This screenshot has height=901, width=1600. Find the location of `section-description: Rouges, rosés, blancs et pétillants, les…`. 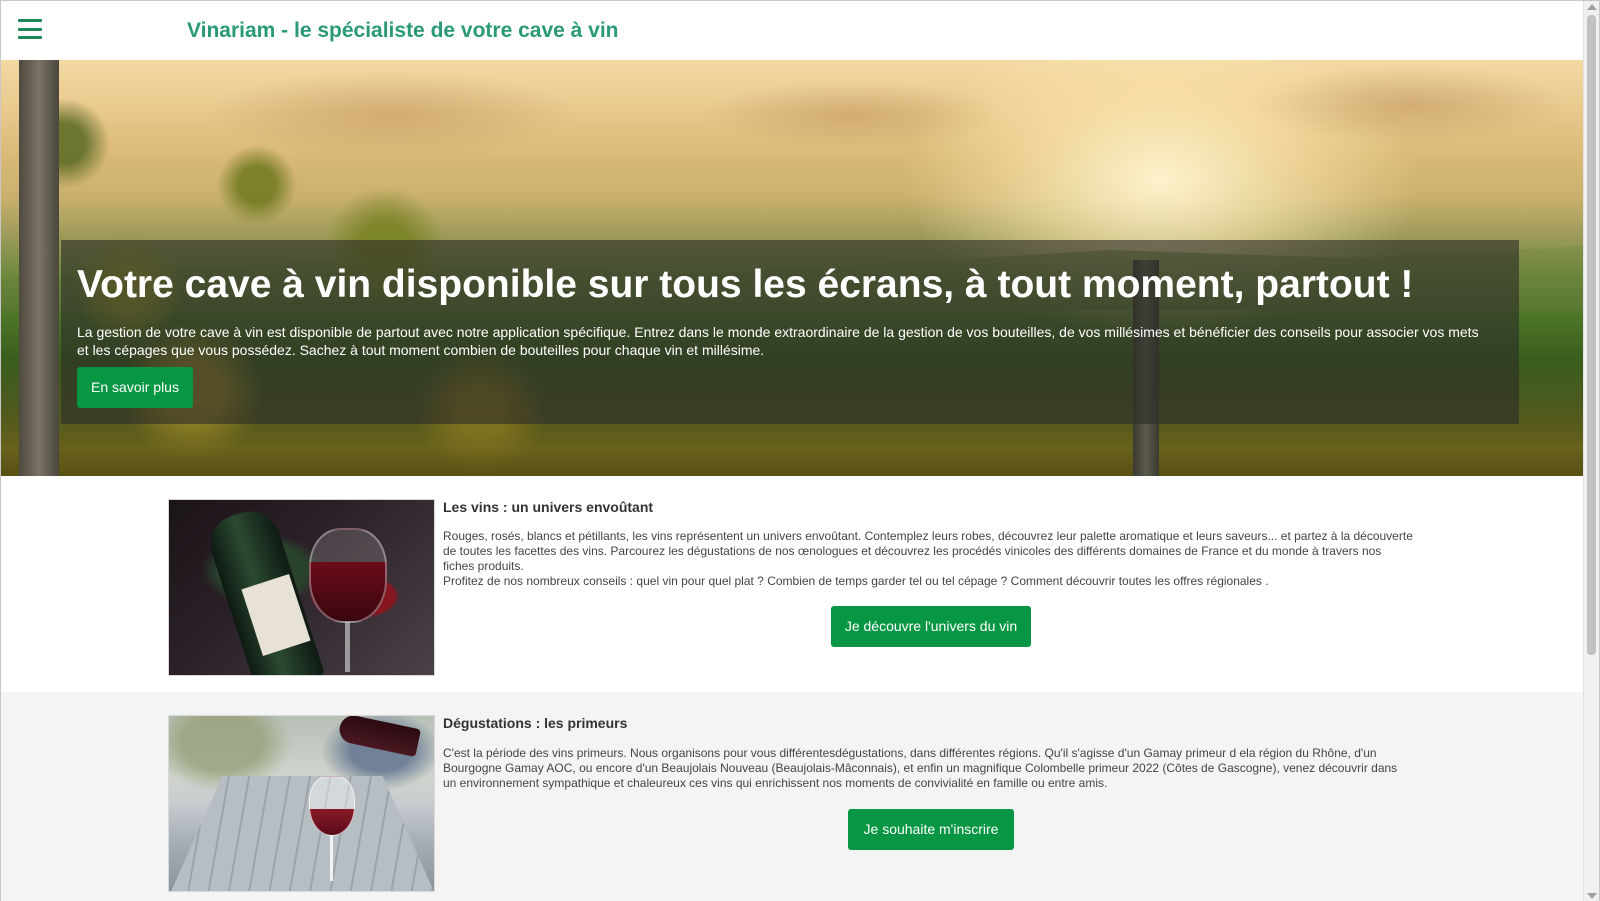

section-description: Rouges, rosés, blancs et pétillants, les… is located at coordinates (928, 559).